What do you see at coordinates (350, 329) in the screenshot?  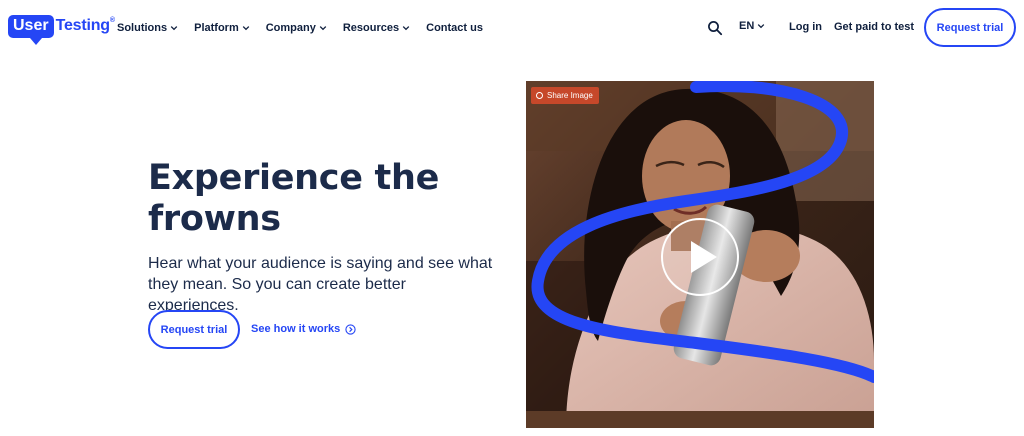 I see `circle-arrow-right-icon` at bounding box center [350, 329].